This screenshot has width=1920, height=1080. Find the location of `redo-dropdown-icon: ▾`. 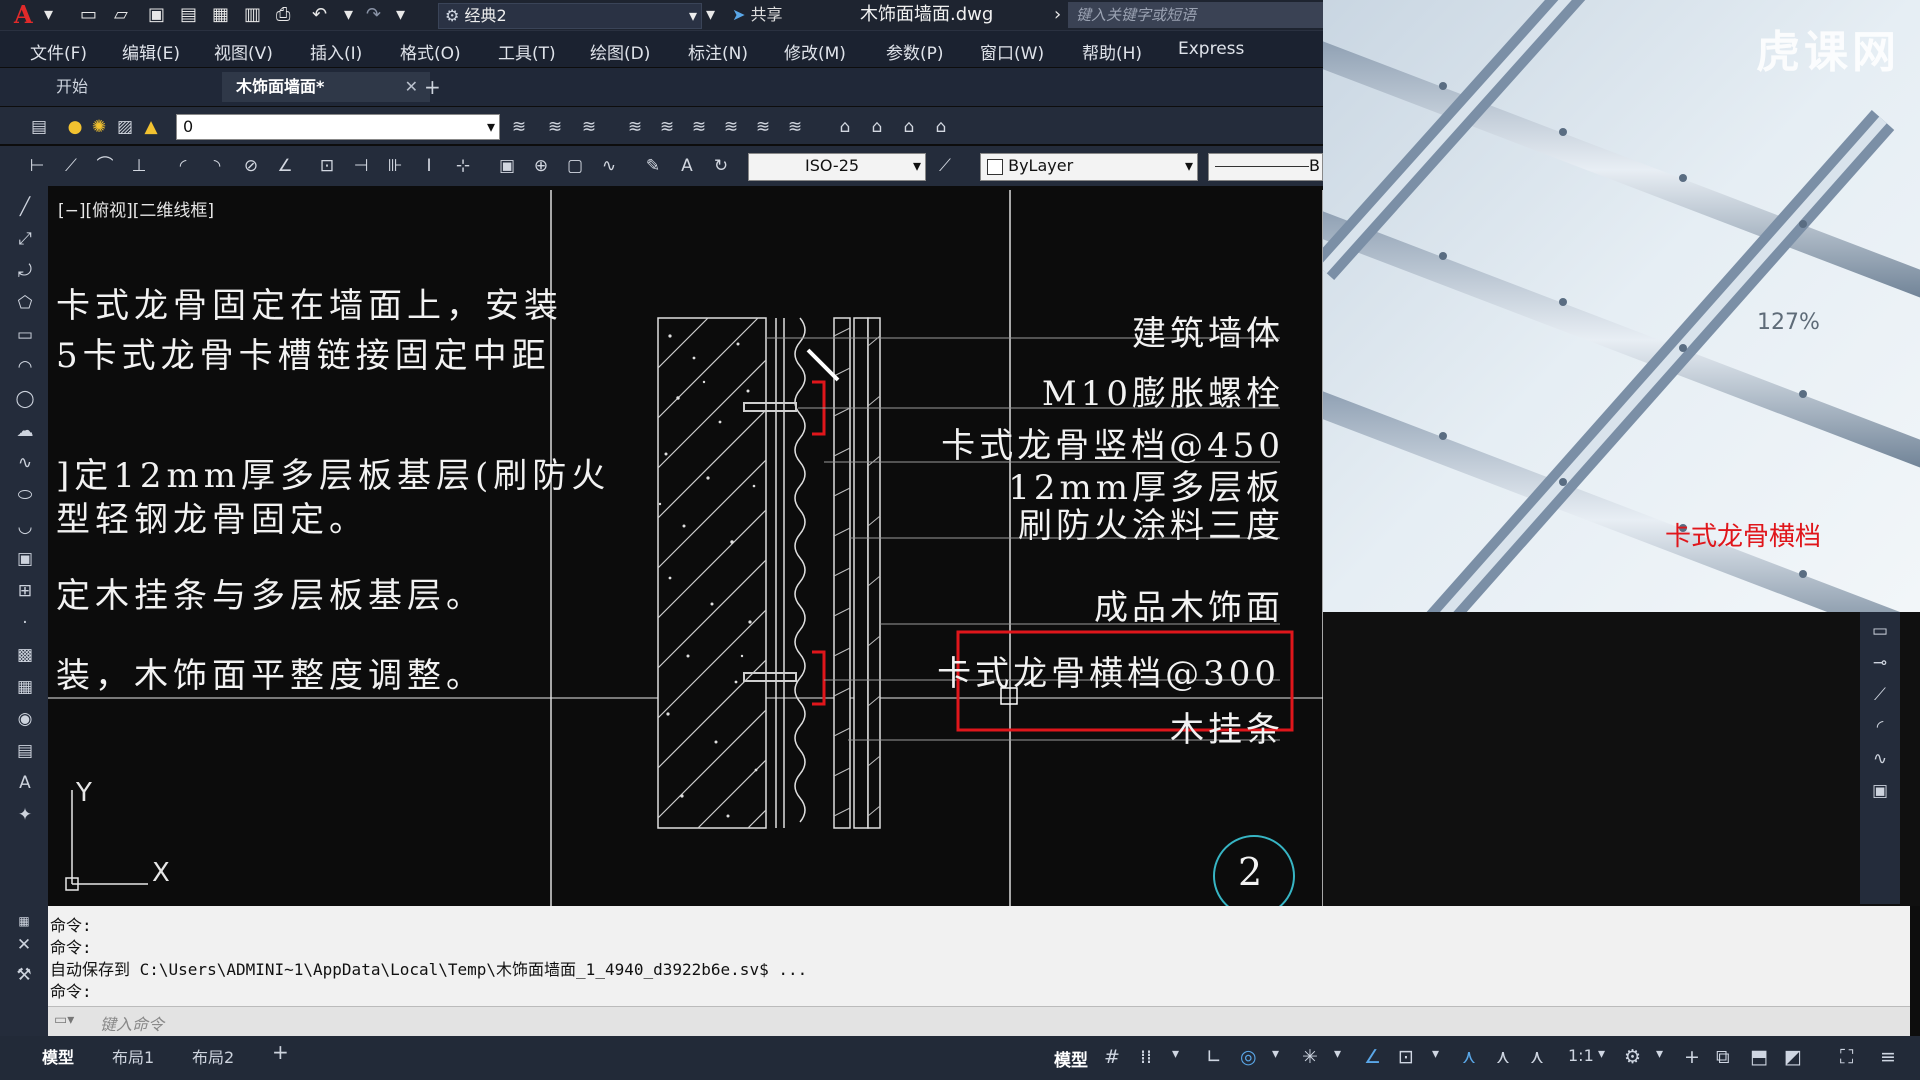

redo-dropdown-icon: ▾ is located at coordinates (400, 14).